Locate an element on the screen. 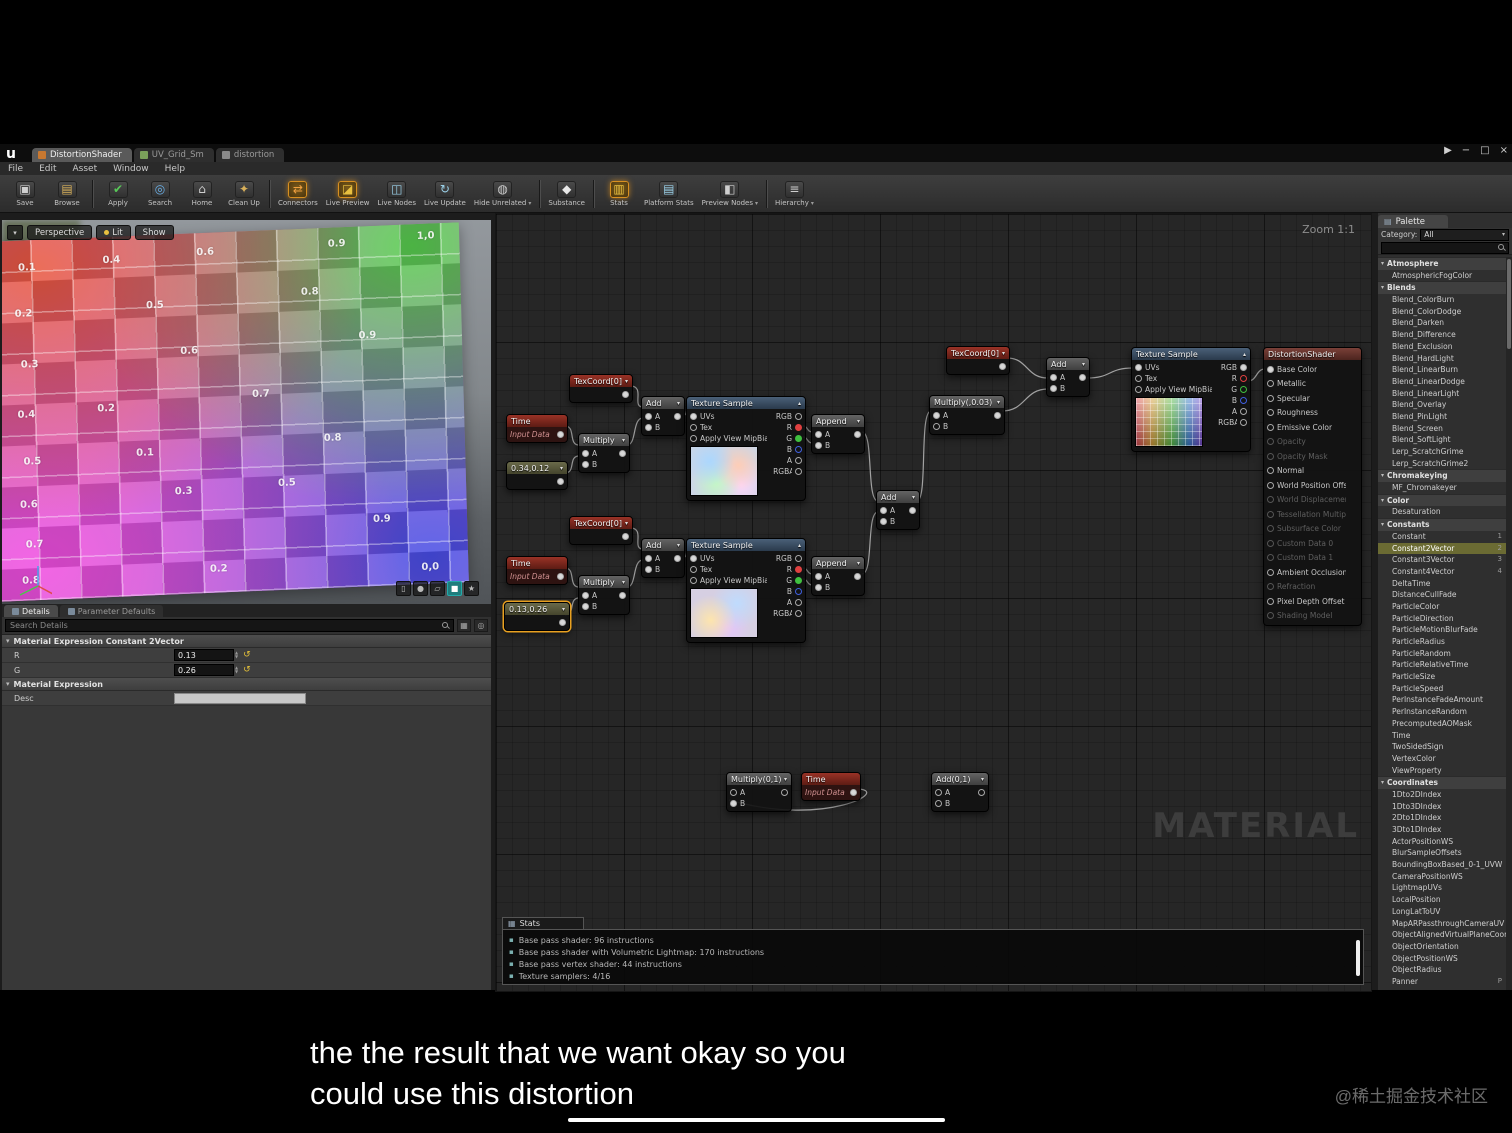 The width and height of the screenshot is (1512, 1133). input-pin-apply-view-mipbias is located at coordinates (693, 580).